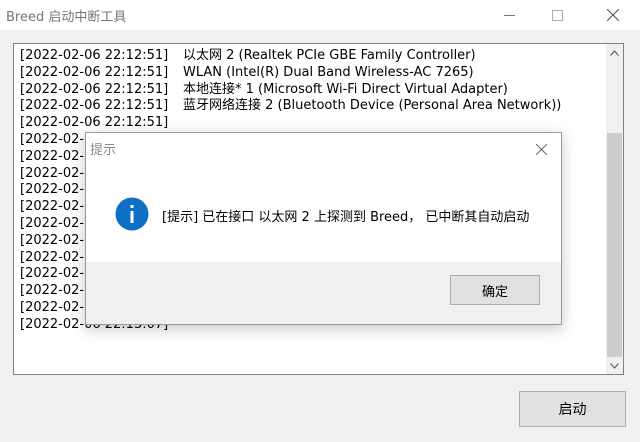 The height and width of the screenshot is (442, 640). I want to click on maximize-icon, so click(557, 15).